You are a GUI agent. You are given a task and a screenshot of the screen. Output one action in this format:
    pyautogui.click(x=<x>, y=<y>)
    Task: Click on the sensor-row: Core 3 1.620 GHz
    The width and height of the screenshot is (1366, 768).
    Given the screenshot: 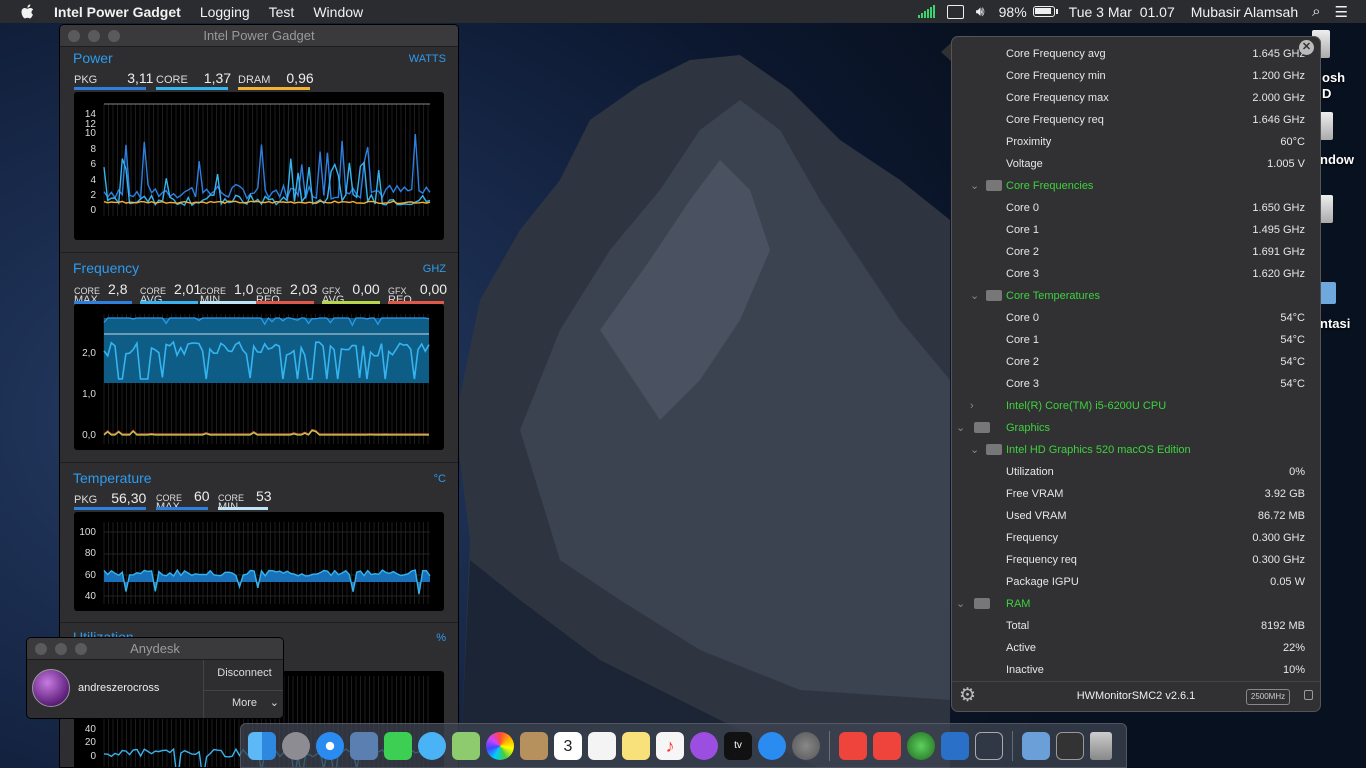 What is the action you would take?
    pyautogui.click(x=1136, y=274)
    